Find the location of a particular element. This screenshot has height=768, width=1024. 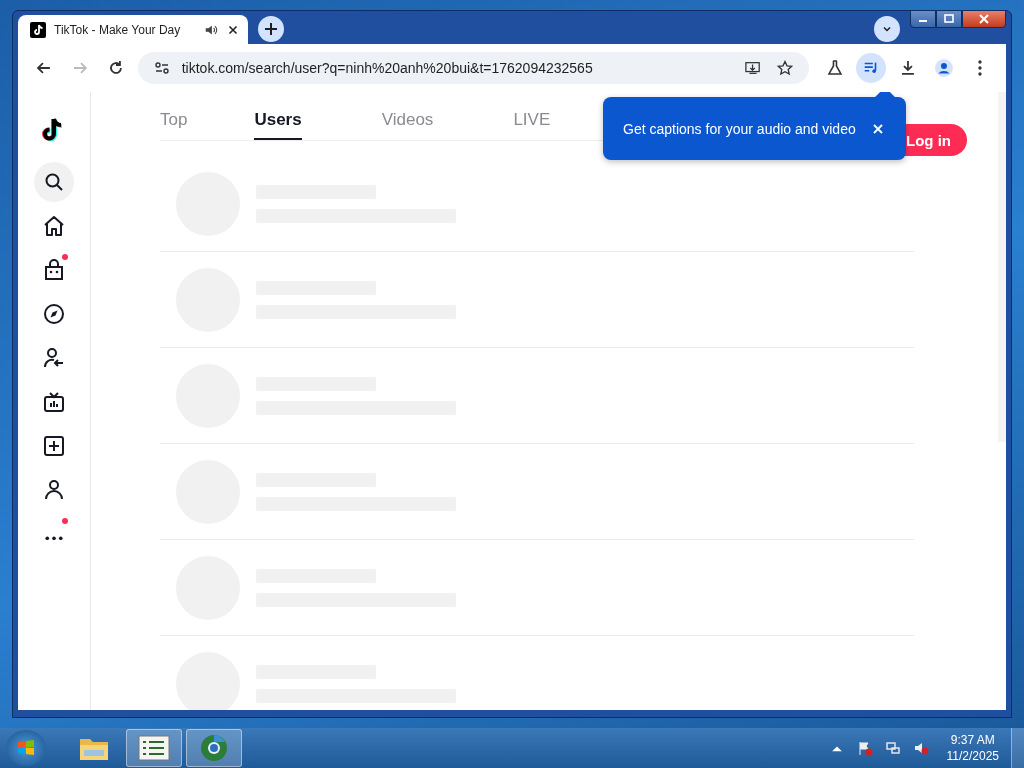

maximize-button is located at coordinates (949, 19).